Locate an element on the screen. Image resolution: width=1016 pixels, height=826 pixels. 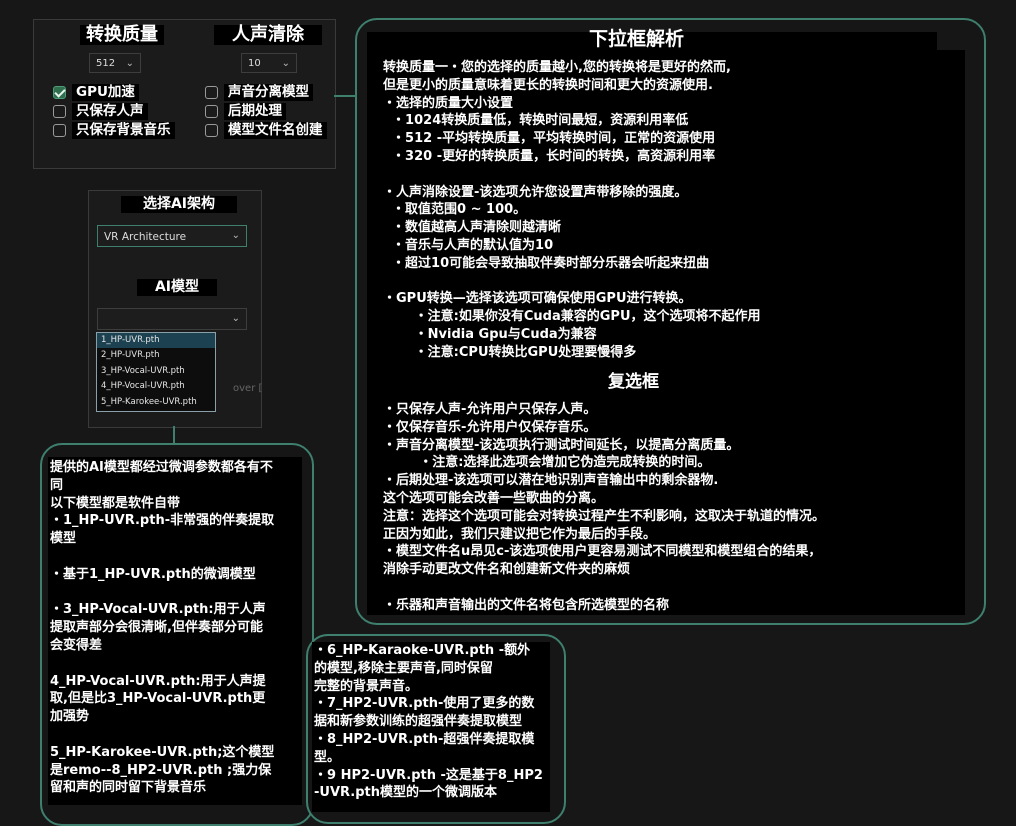
checkbox-label: 模型文件名创建 is located at coordinates (275, 130).